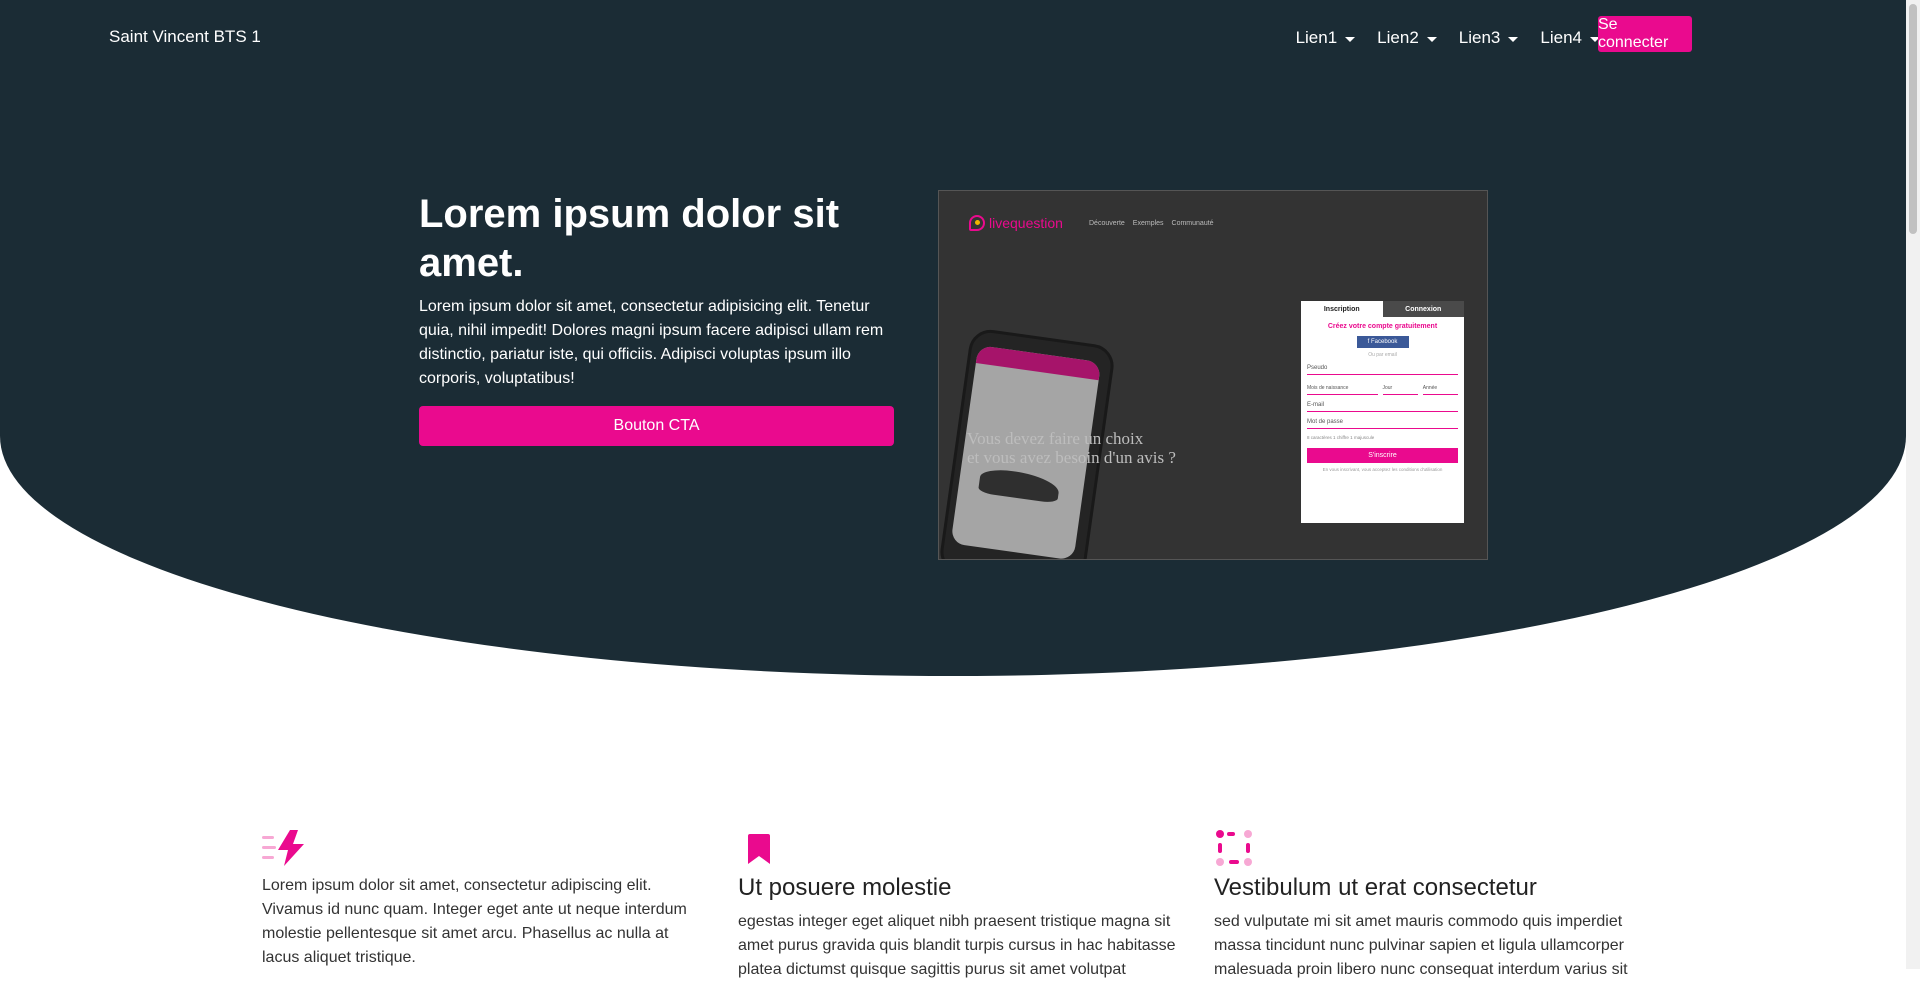 This screenshot has height=982, width=1920. I want to click on mockup-tagline-line: et vous avez besoin d'un avis ?, so click(1071, 457).